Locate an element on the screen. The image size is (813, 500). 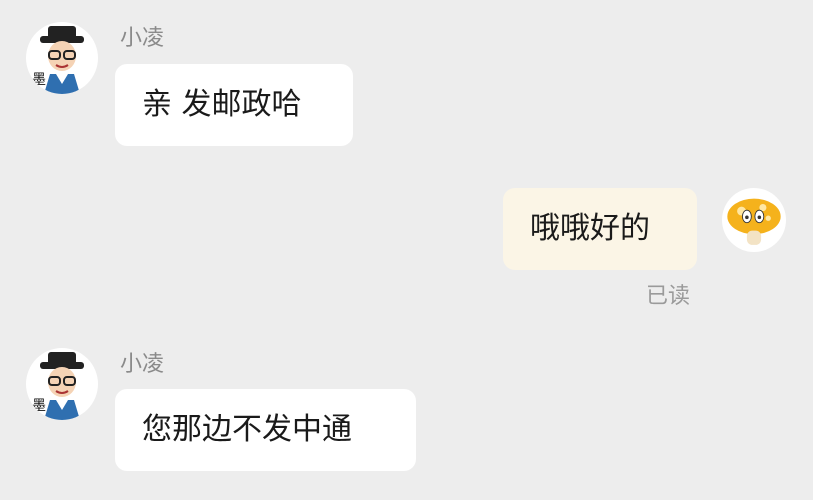
message-bubble-outgoing: 哦哦好的 is located at coordinates (600, 229).